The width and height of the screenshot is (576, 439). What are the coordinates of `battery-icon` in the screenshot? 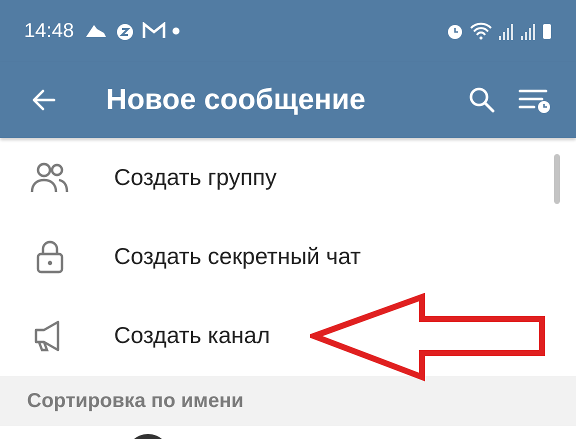 It's located at (547, 31).